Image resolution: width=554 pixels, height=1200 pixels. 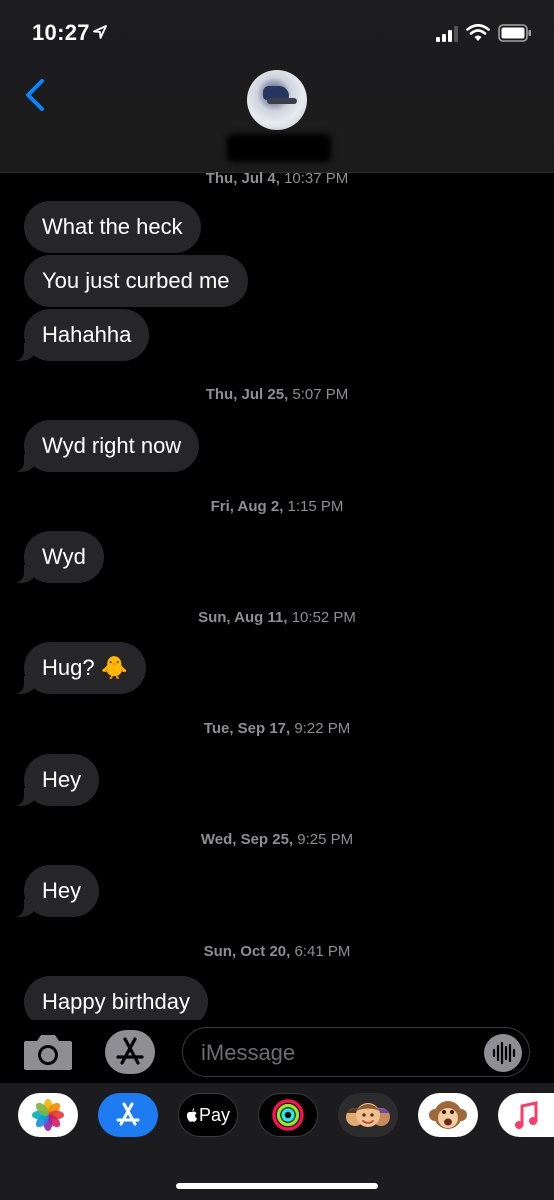 I want to click on activity-app-icon, so click(x=288, y=1115).